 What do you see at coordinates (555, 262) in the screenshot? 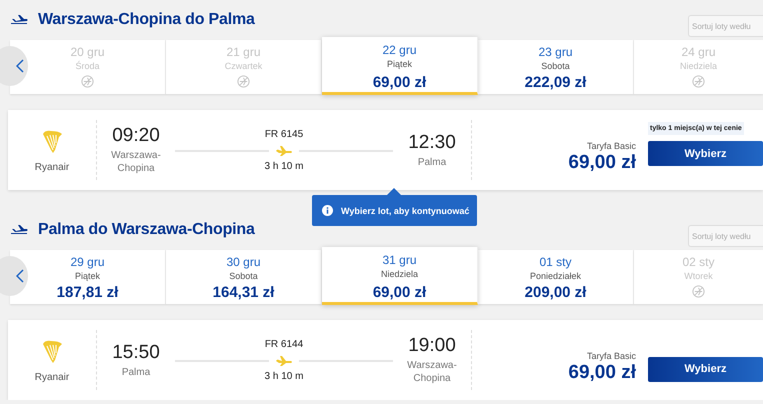
I see `date-label: 01 sty` at bounding box center [555, 262].